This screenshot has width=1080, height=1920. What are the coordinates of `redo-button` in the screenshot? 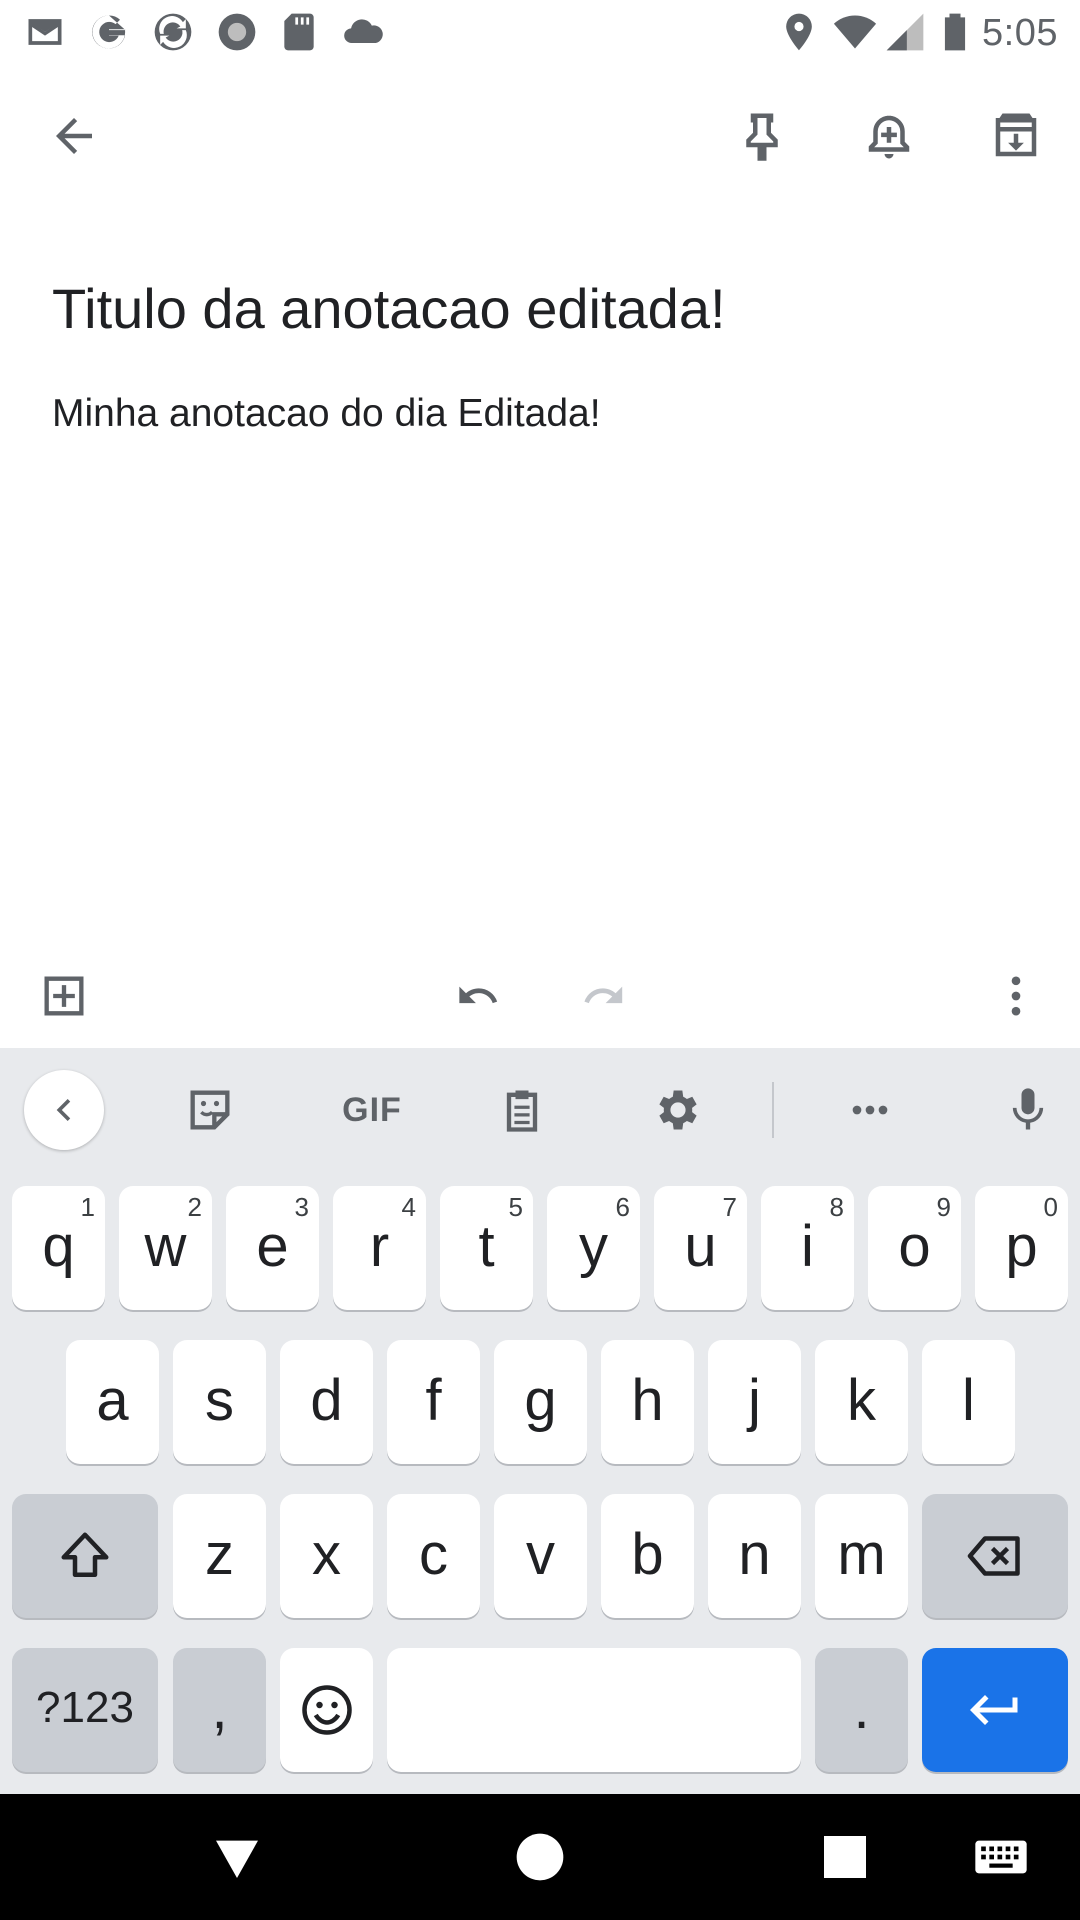 It's located at (604, 996).